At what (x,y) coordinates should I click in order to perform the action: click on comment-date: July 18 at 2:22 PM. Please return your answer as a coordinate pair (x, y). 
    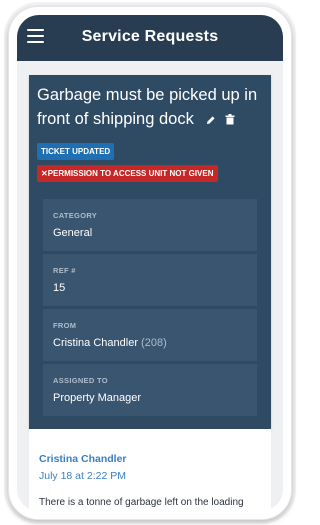
    Looking at the image, I should click on (82, 476).